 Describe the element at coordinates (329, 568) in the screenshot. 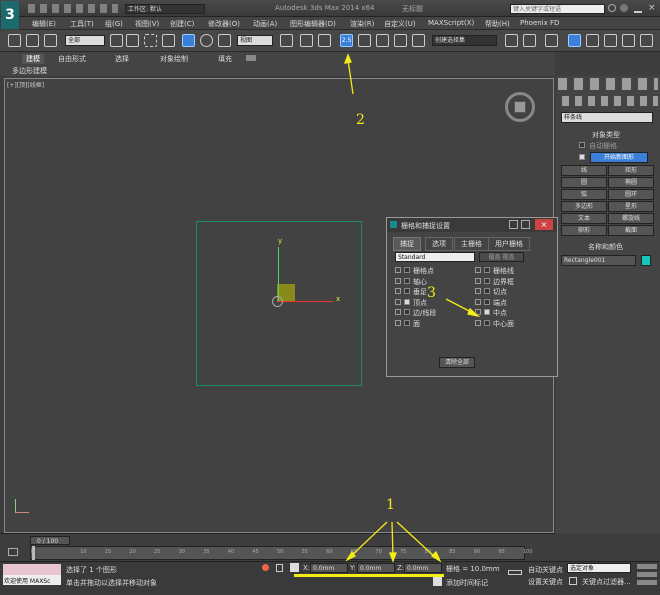

I see `x-coord-field: 0.0mm` at that location.